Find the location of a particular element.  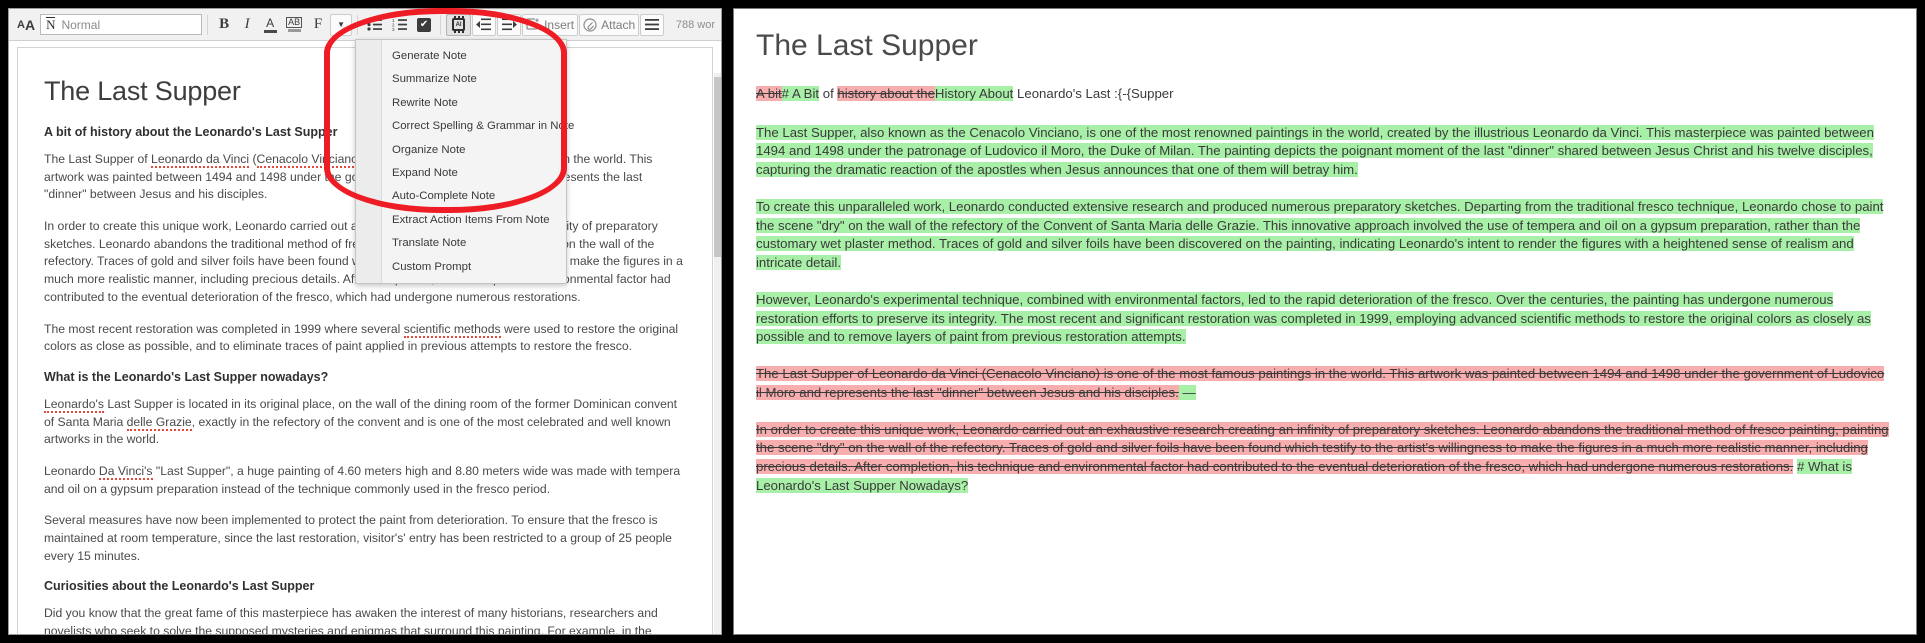

outdent-icon is located at coordinates (484, 24).